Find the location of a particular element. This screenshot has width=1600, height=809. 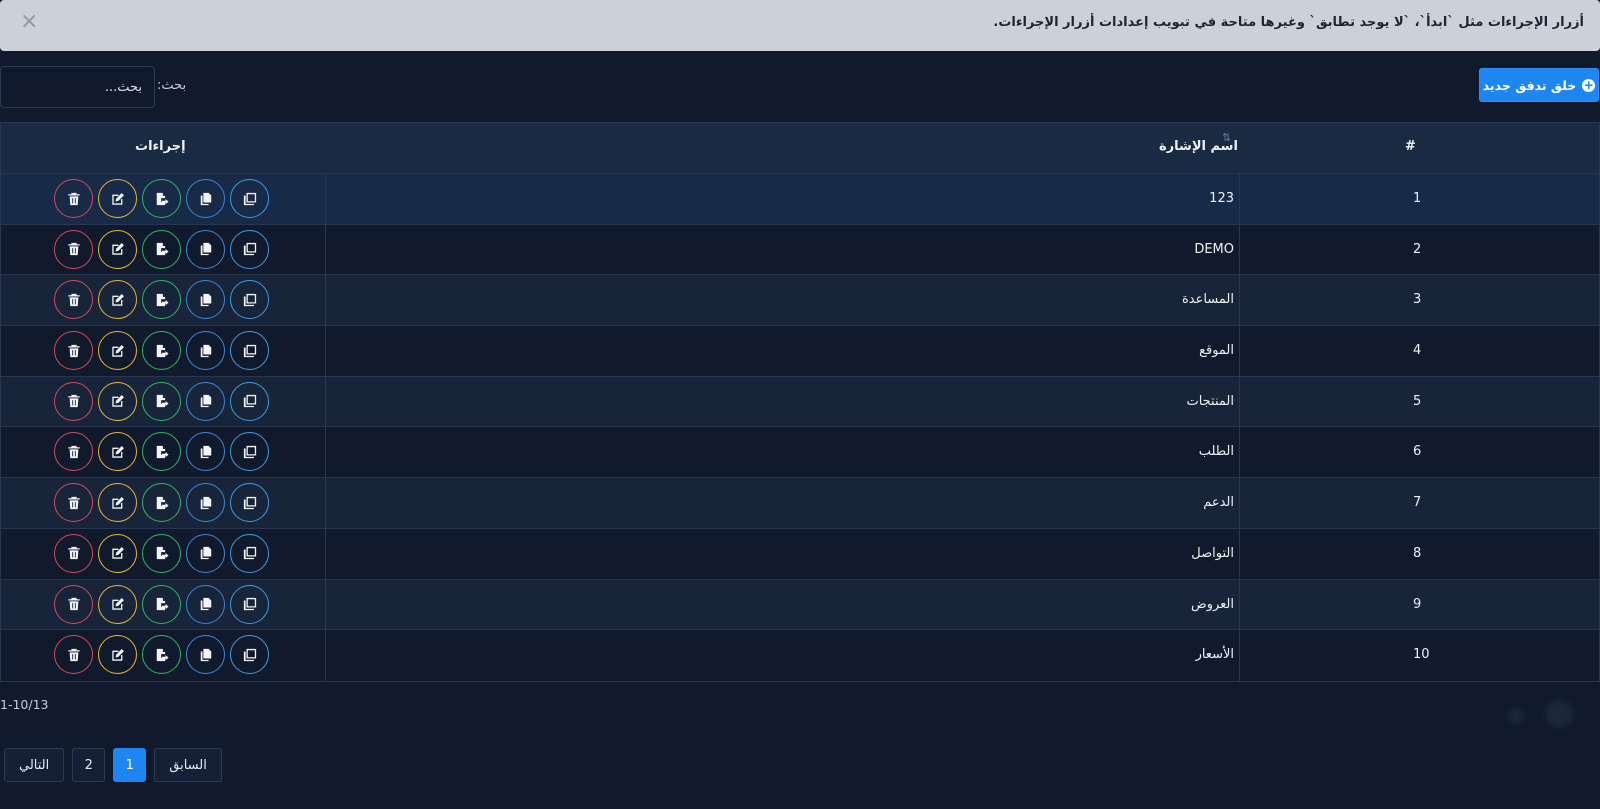

row-index: 2 is located at coordinates (1417, 249).